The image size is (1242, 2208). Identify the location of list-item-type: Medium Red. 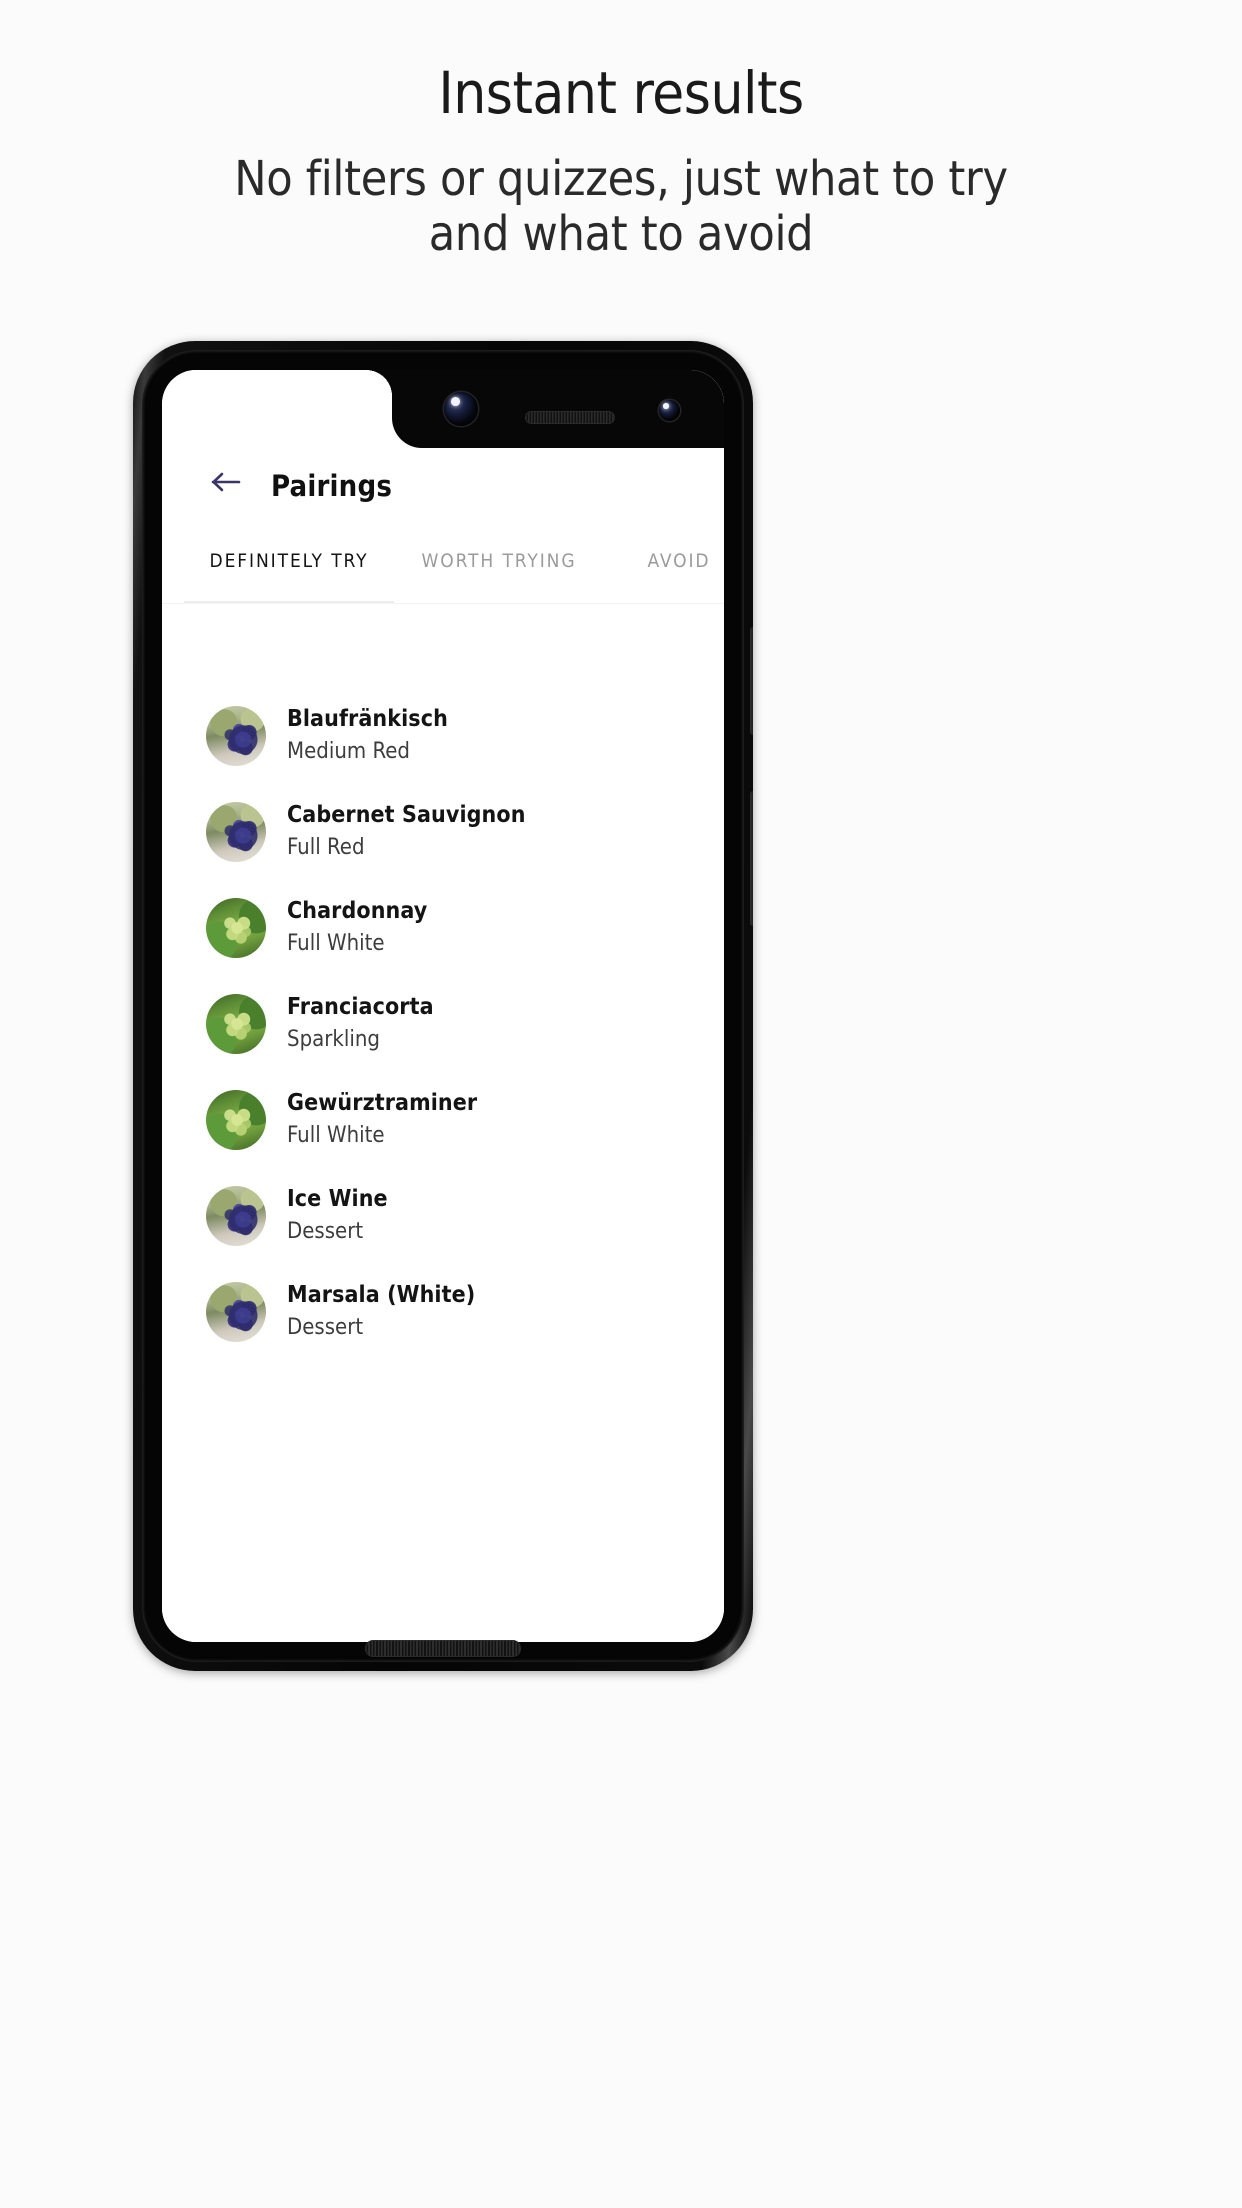
(348, 752).